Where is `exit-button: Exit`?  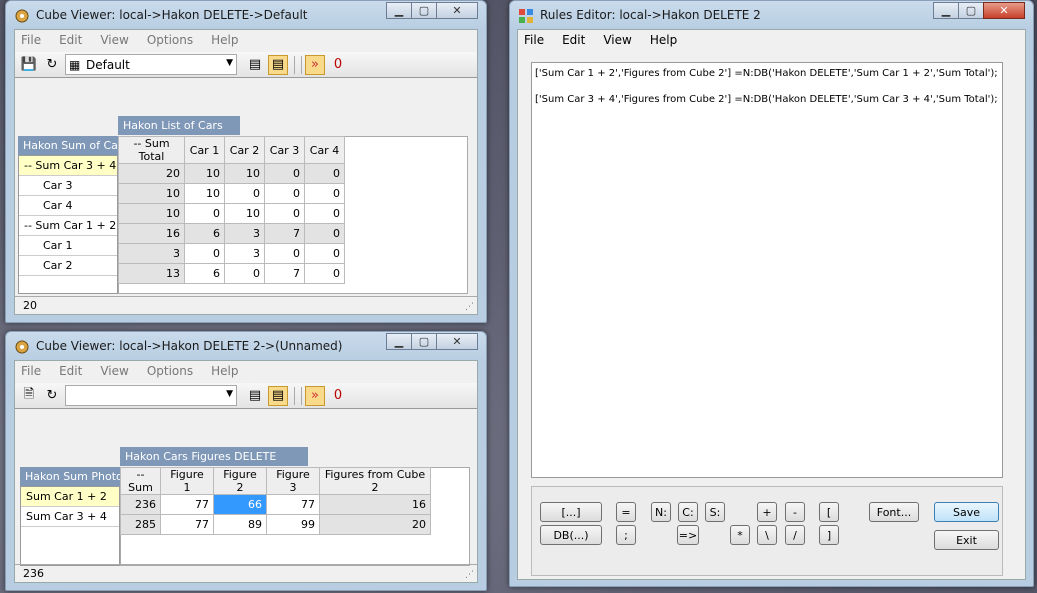 exit-button: Exit is located at coordinates (966, 540).